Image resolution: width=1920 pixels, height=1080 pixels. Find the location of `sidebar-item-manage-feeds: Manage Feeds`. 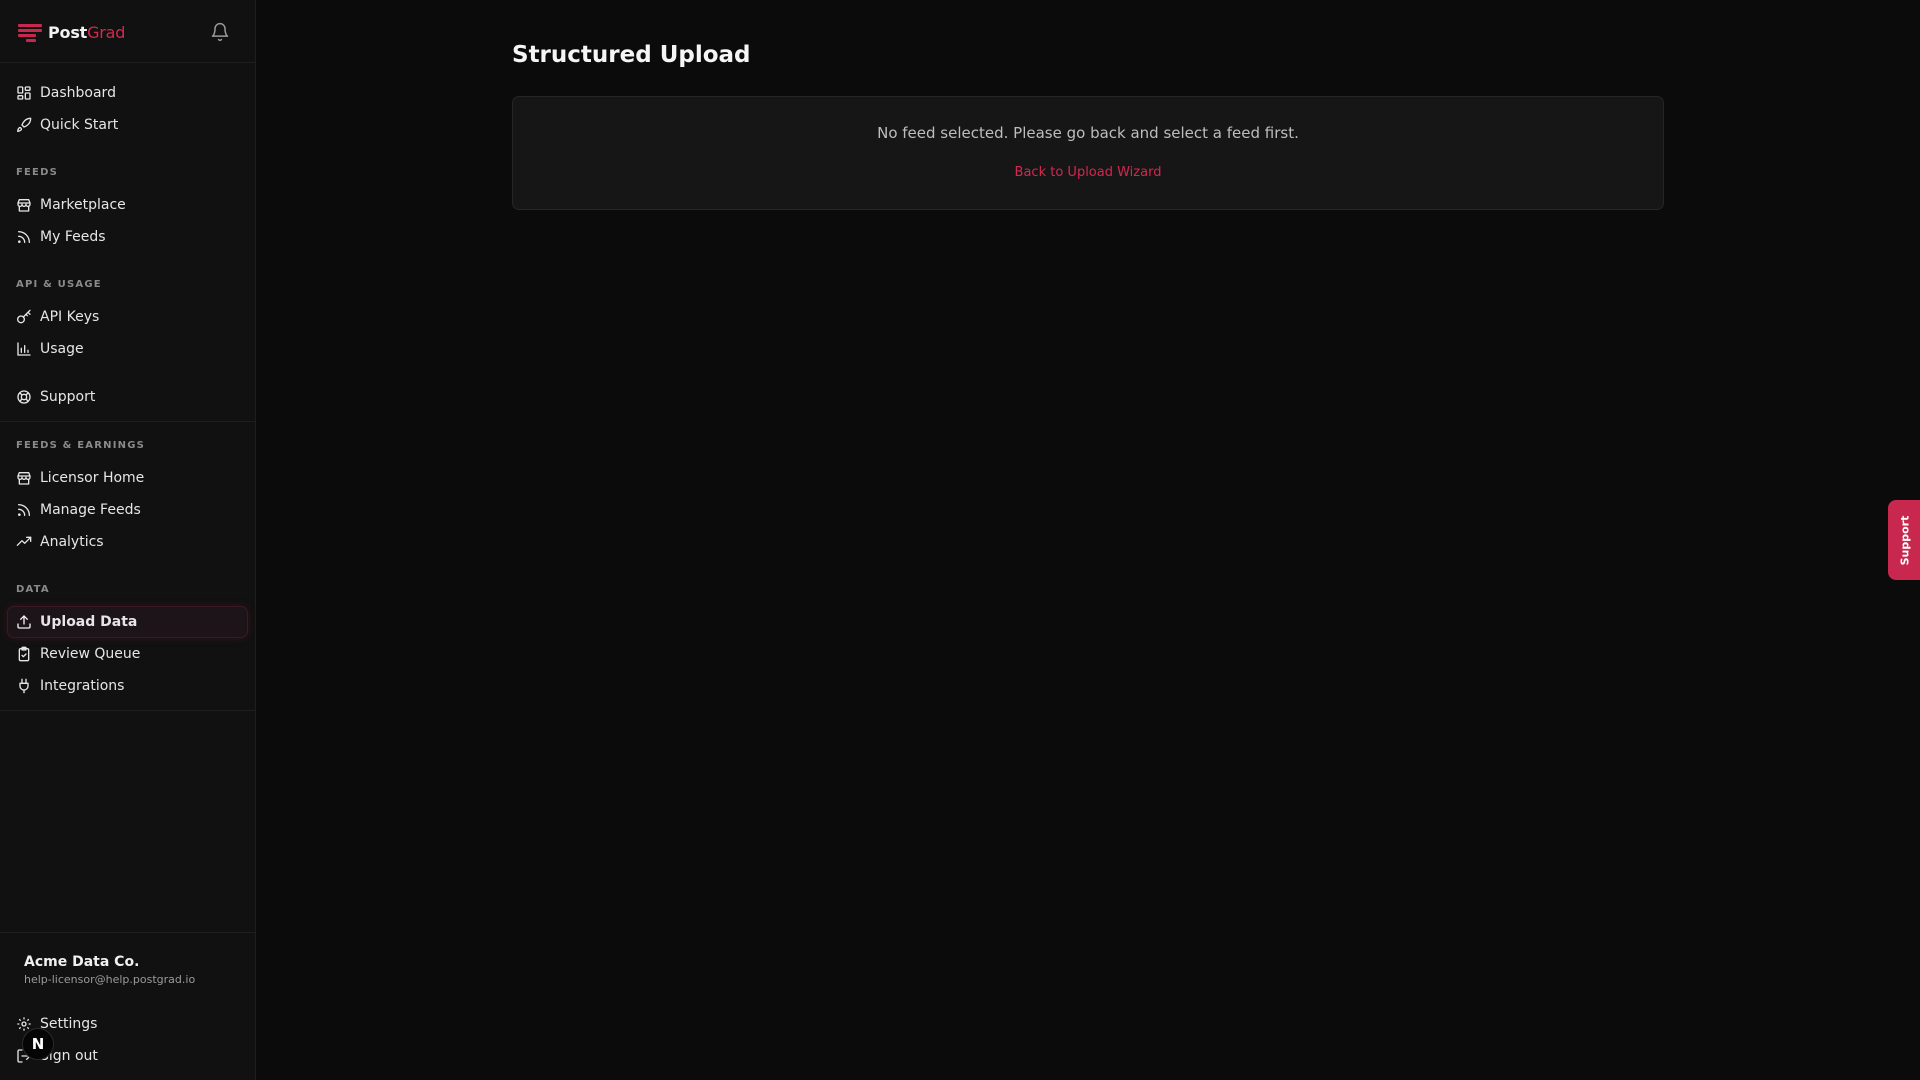

sidebar-item-manage-feeds: Manage Feeds is located at coordinates (127, 510).